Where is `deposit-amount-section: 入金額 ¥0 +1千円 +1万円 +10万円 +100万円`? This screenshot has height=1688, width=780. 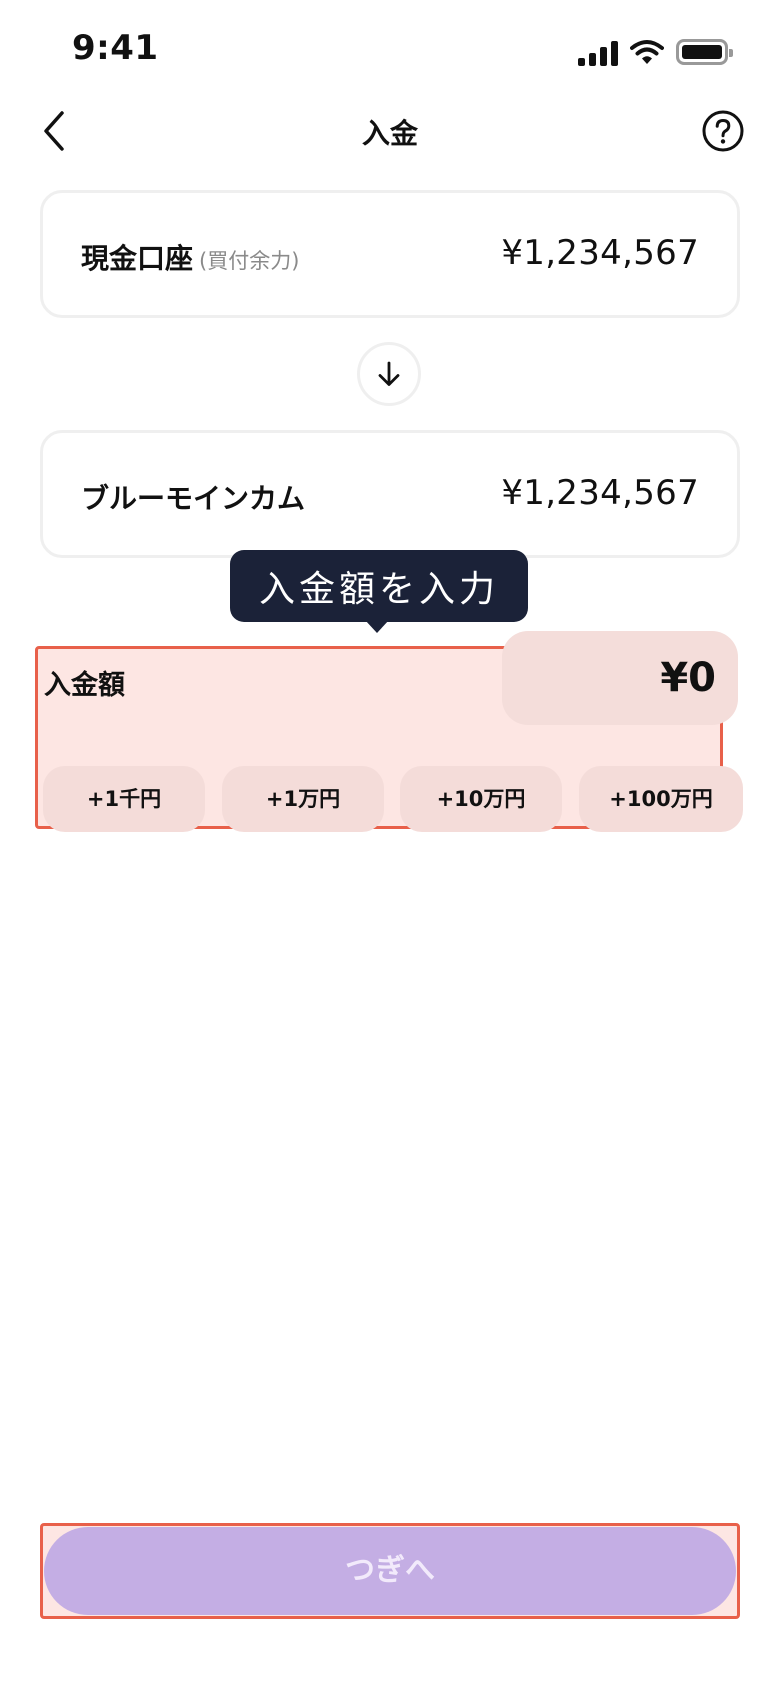 deposit-amount-section: 入金額 ¥0 +1千円 +1万円 +10万円 +100万円 is located at coordinates (389, 731).